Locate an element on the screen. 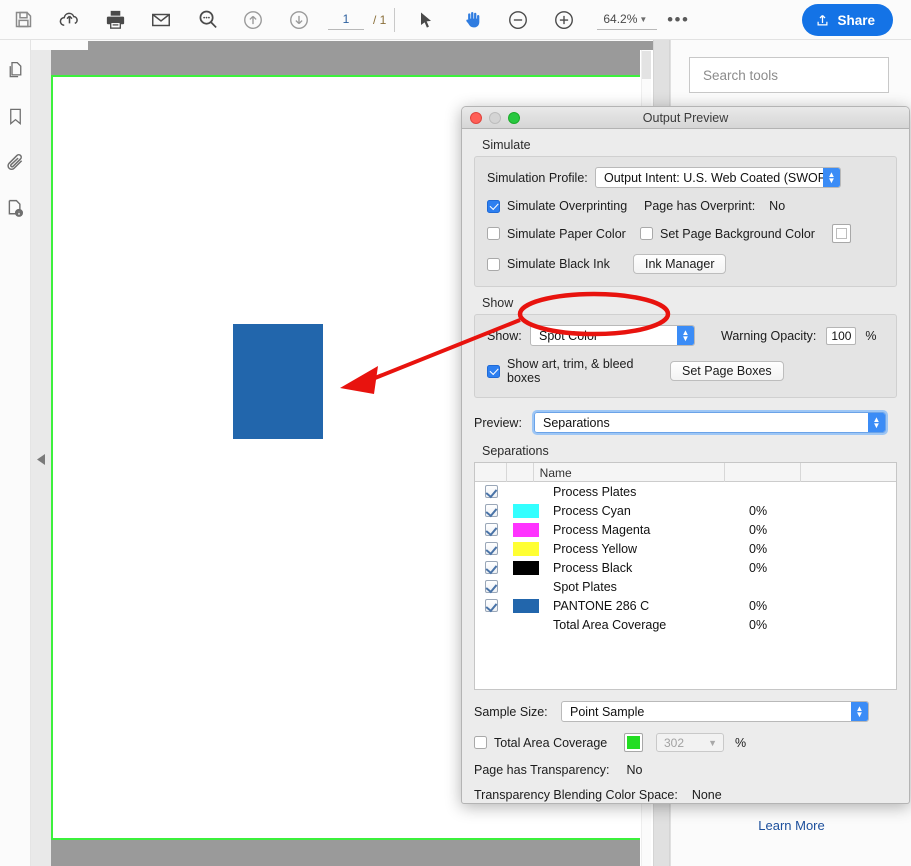 The width and height of the screenshot is (911, 866). search-tools-input: Search tools is located at coordinates (789, 75).